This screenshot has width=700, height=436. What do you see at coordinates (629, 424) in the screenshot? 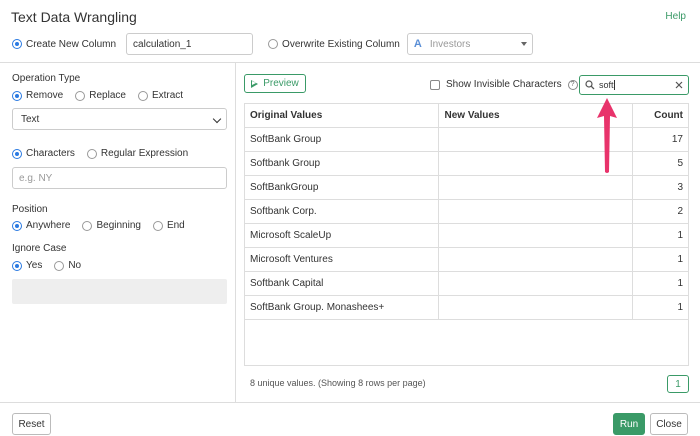
I see `run-button: Run` at bounding box center [629, 424].